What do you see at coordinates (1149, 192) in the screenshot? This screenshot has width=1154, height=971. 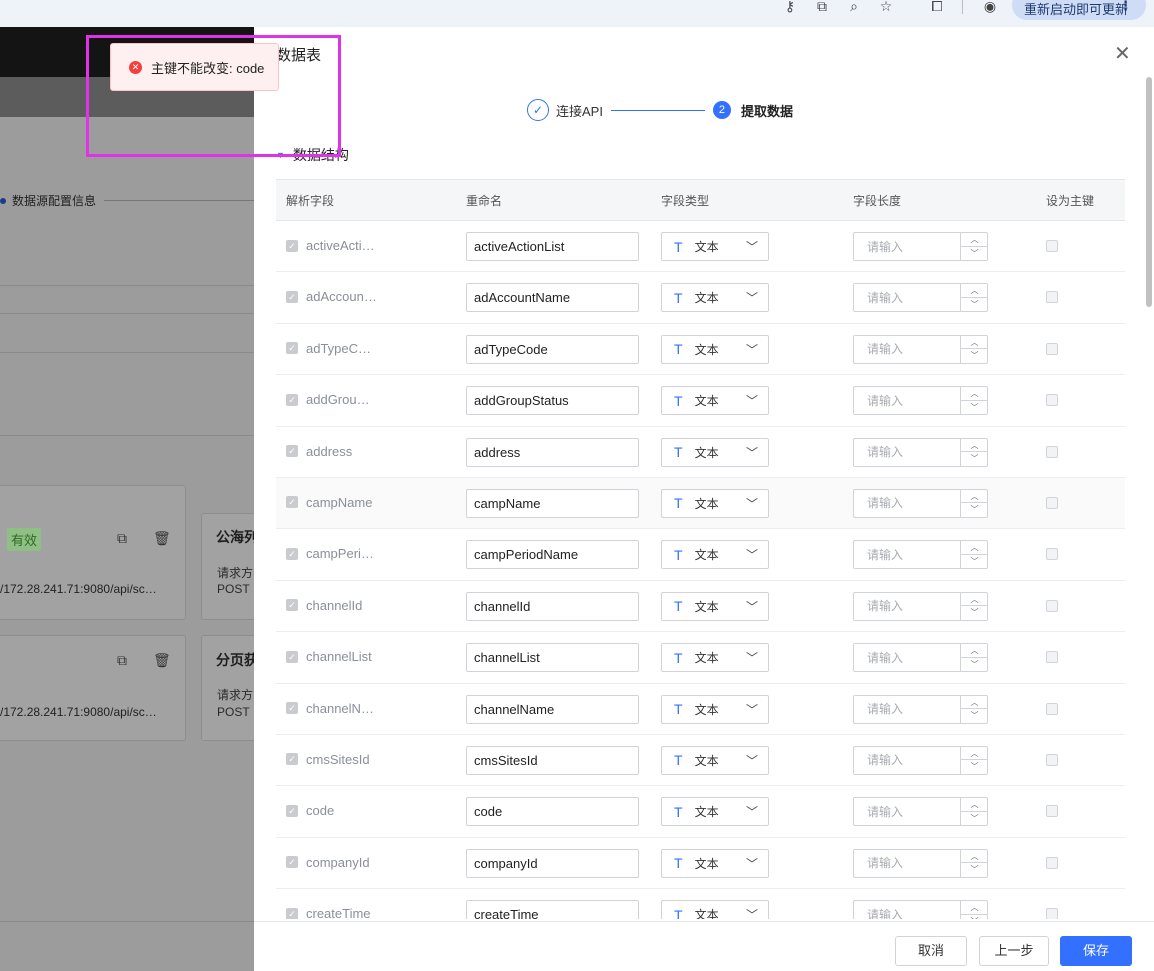 I see `scrollbar` at bounding box center [1149, 192].